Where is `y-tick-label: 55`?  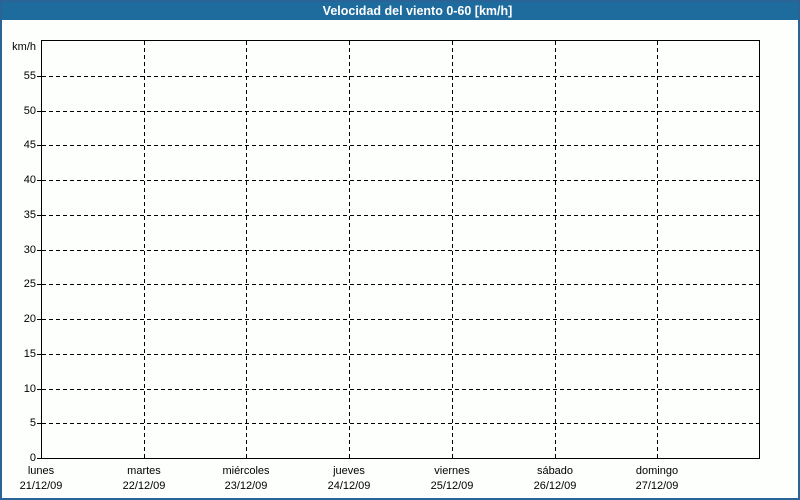 y-tick-label: 55 is located at coordinates (29, 76).